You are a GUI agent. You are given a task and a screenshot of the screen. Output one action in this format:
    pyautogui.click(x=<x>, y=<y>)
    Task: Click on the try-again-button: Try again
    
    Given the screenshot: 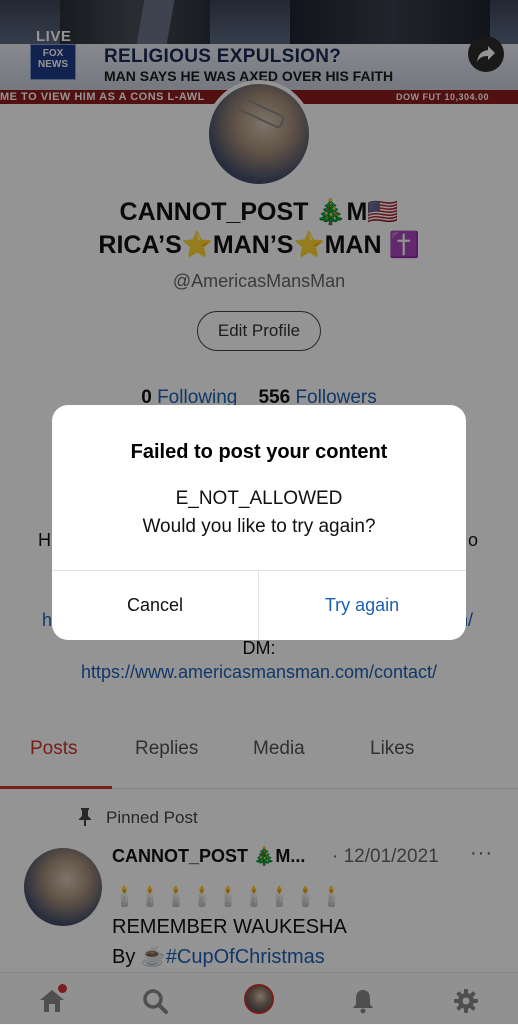 What is the action you would take?
    pyautogui.click(x=362, y=605)
    